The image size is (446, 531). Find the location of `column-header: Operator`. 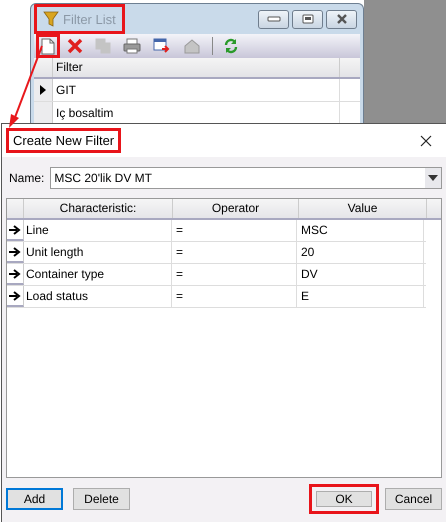

column-header: Operator is located at coordinates (236, 208).